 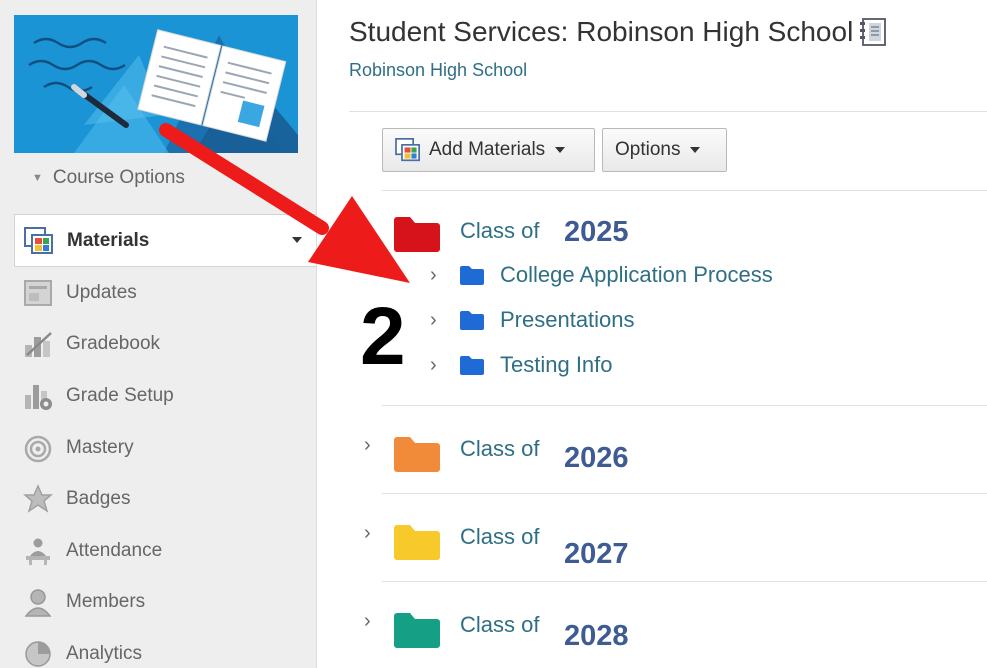 What do you see at coordinates (38, 396) in the screenshot?
I see `grade-setup-icon` at bounding box center [38, 396].